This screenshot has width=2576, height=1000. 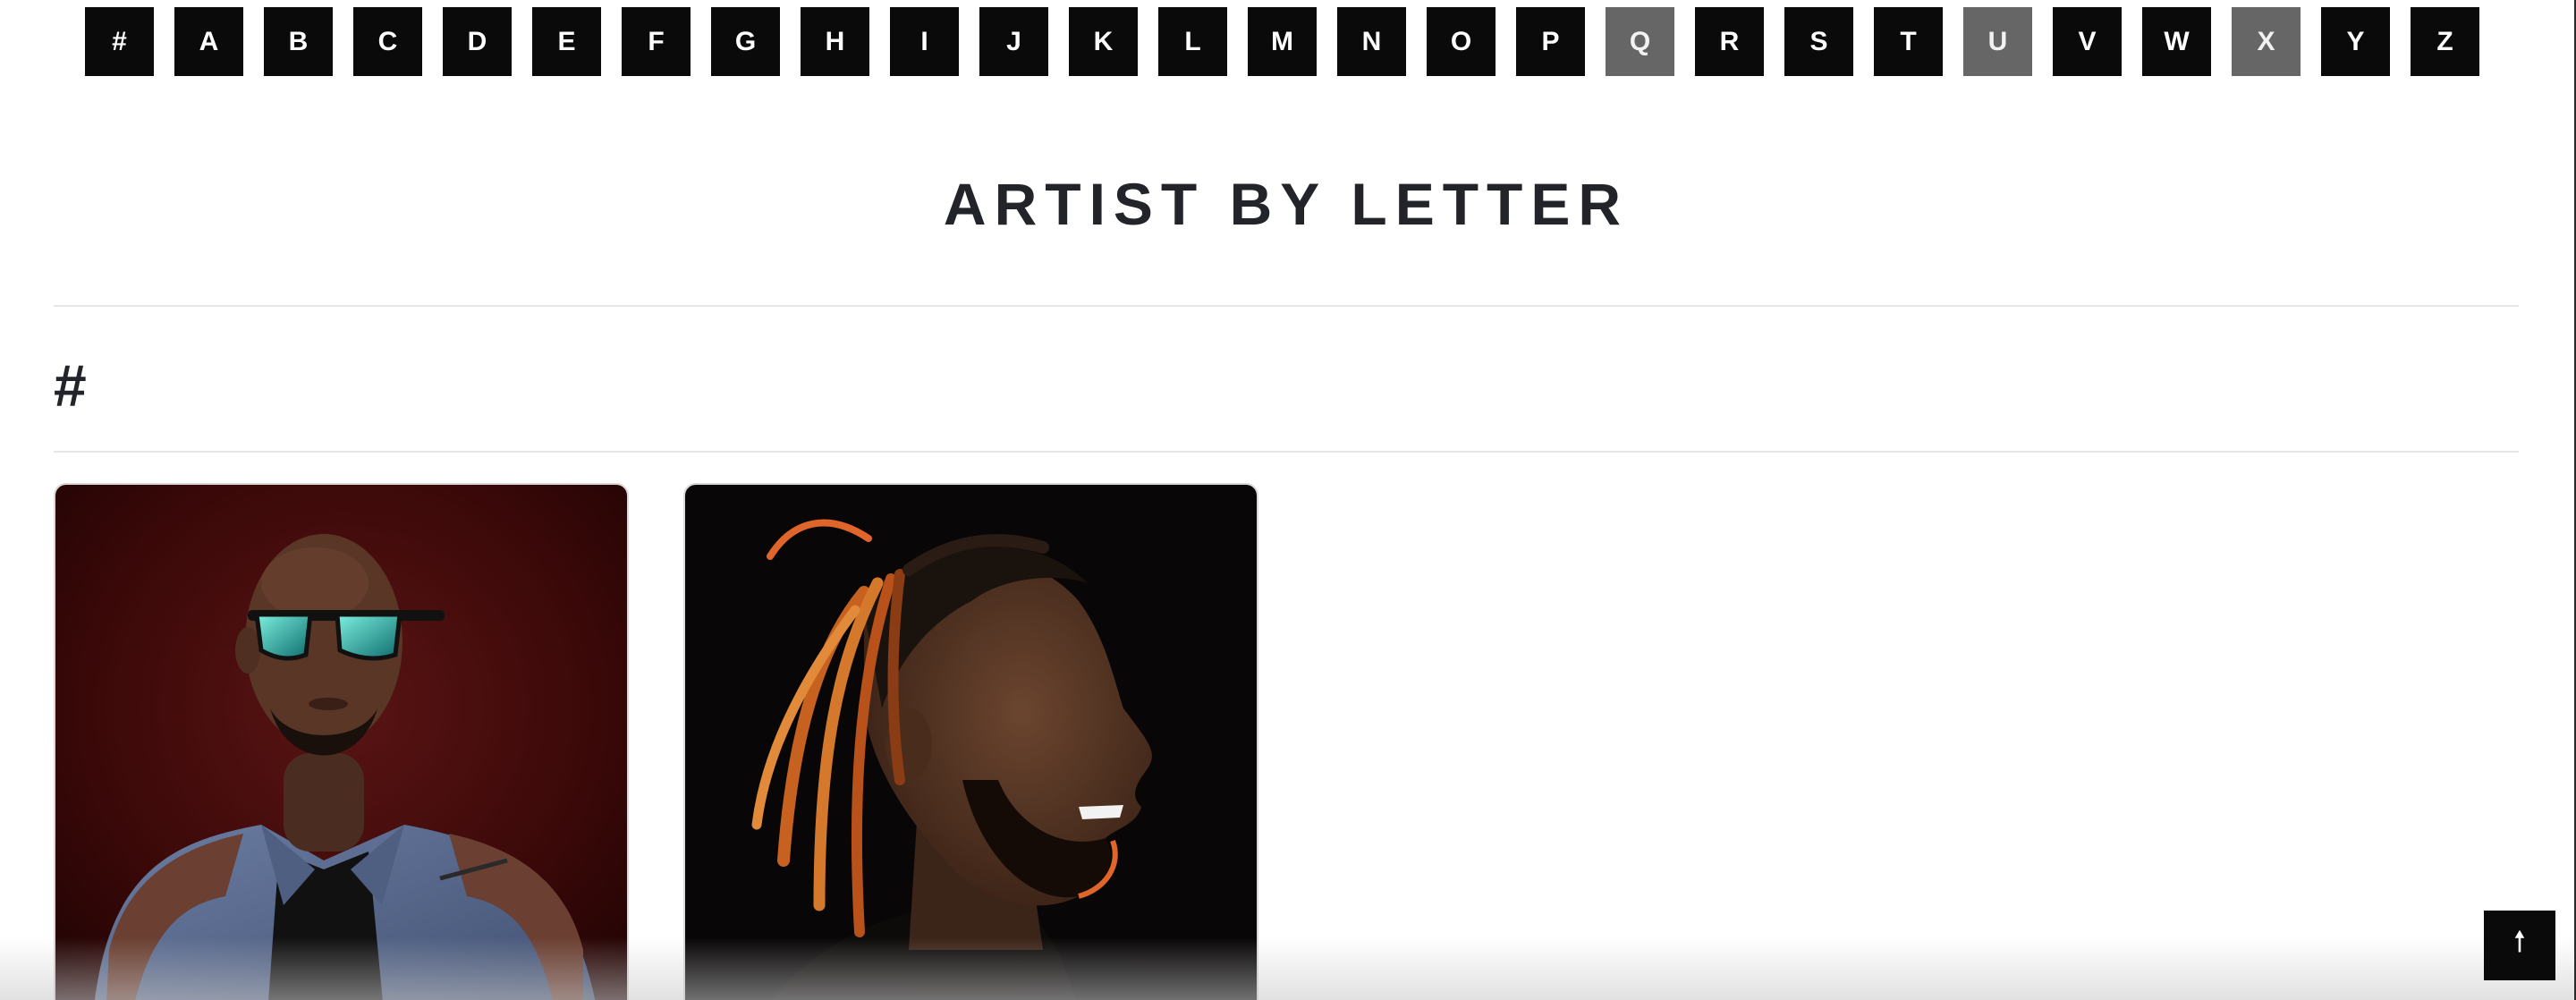 What do you see at coordinates (1640, 42) in the screenshot?
I see `letter-button-q: Q` at bounding box center [1640, 42].